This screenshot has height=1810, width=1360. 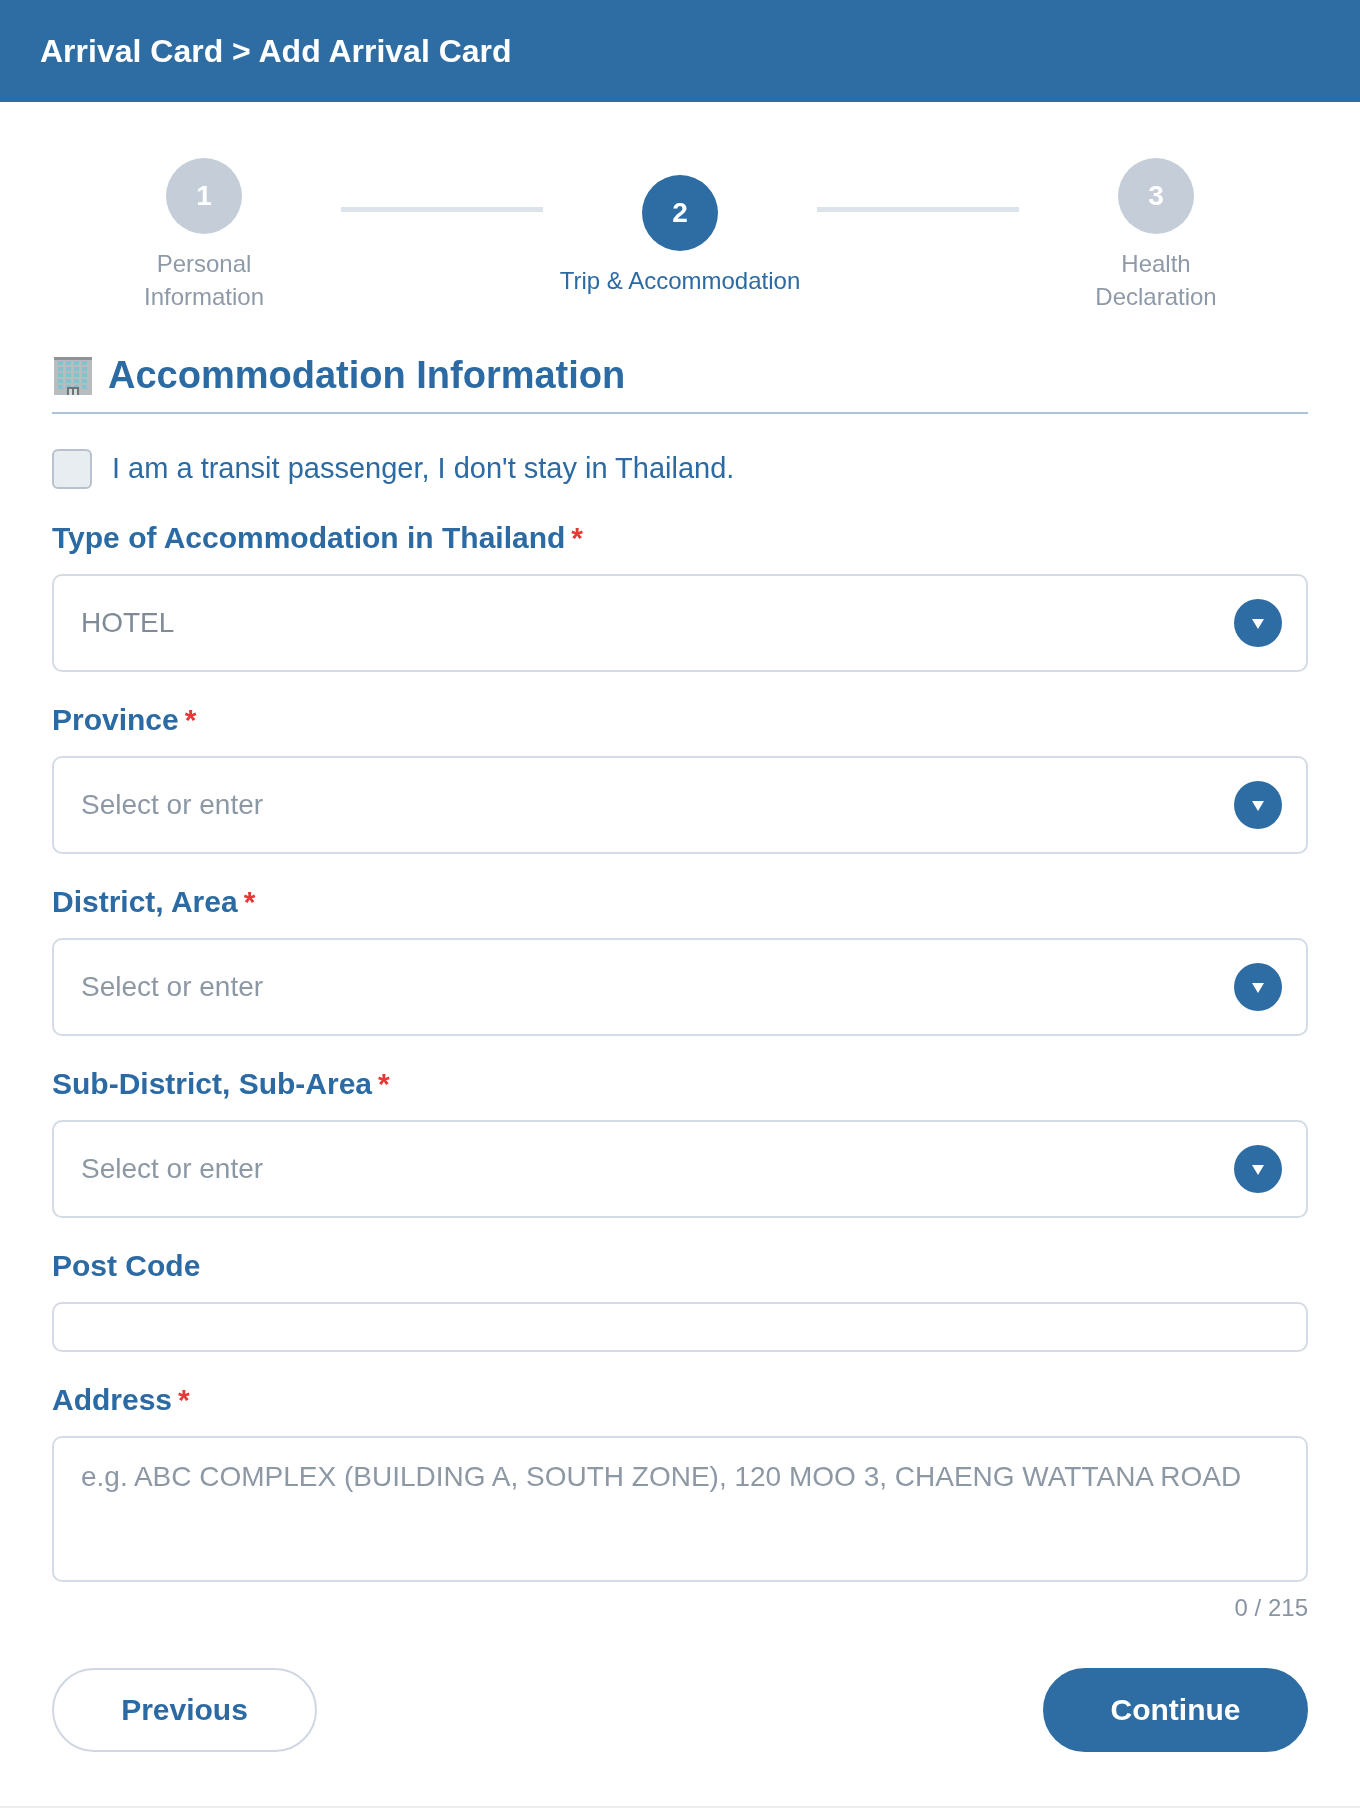 I want to click on step-label: Personal Information, so click(x=204, y=280).